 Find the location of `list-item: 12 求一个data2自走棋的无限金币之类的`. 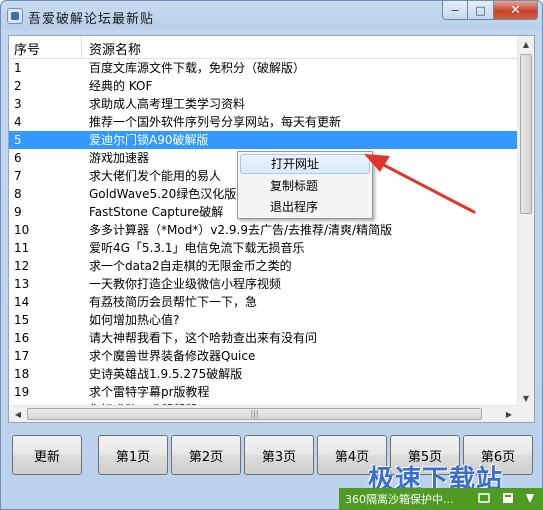

list-item: 12 求一个data2自走棋的无限金币之类的 is located at coordinates (263, 266).